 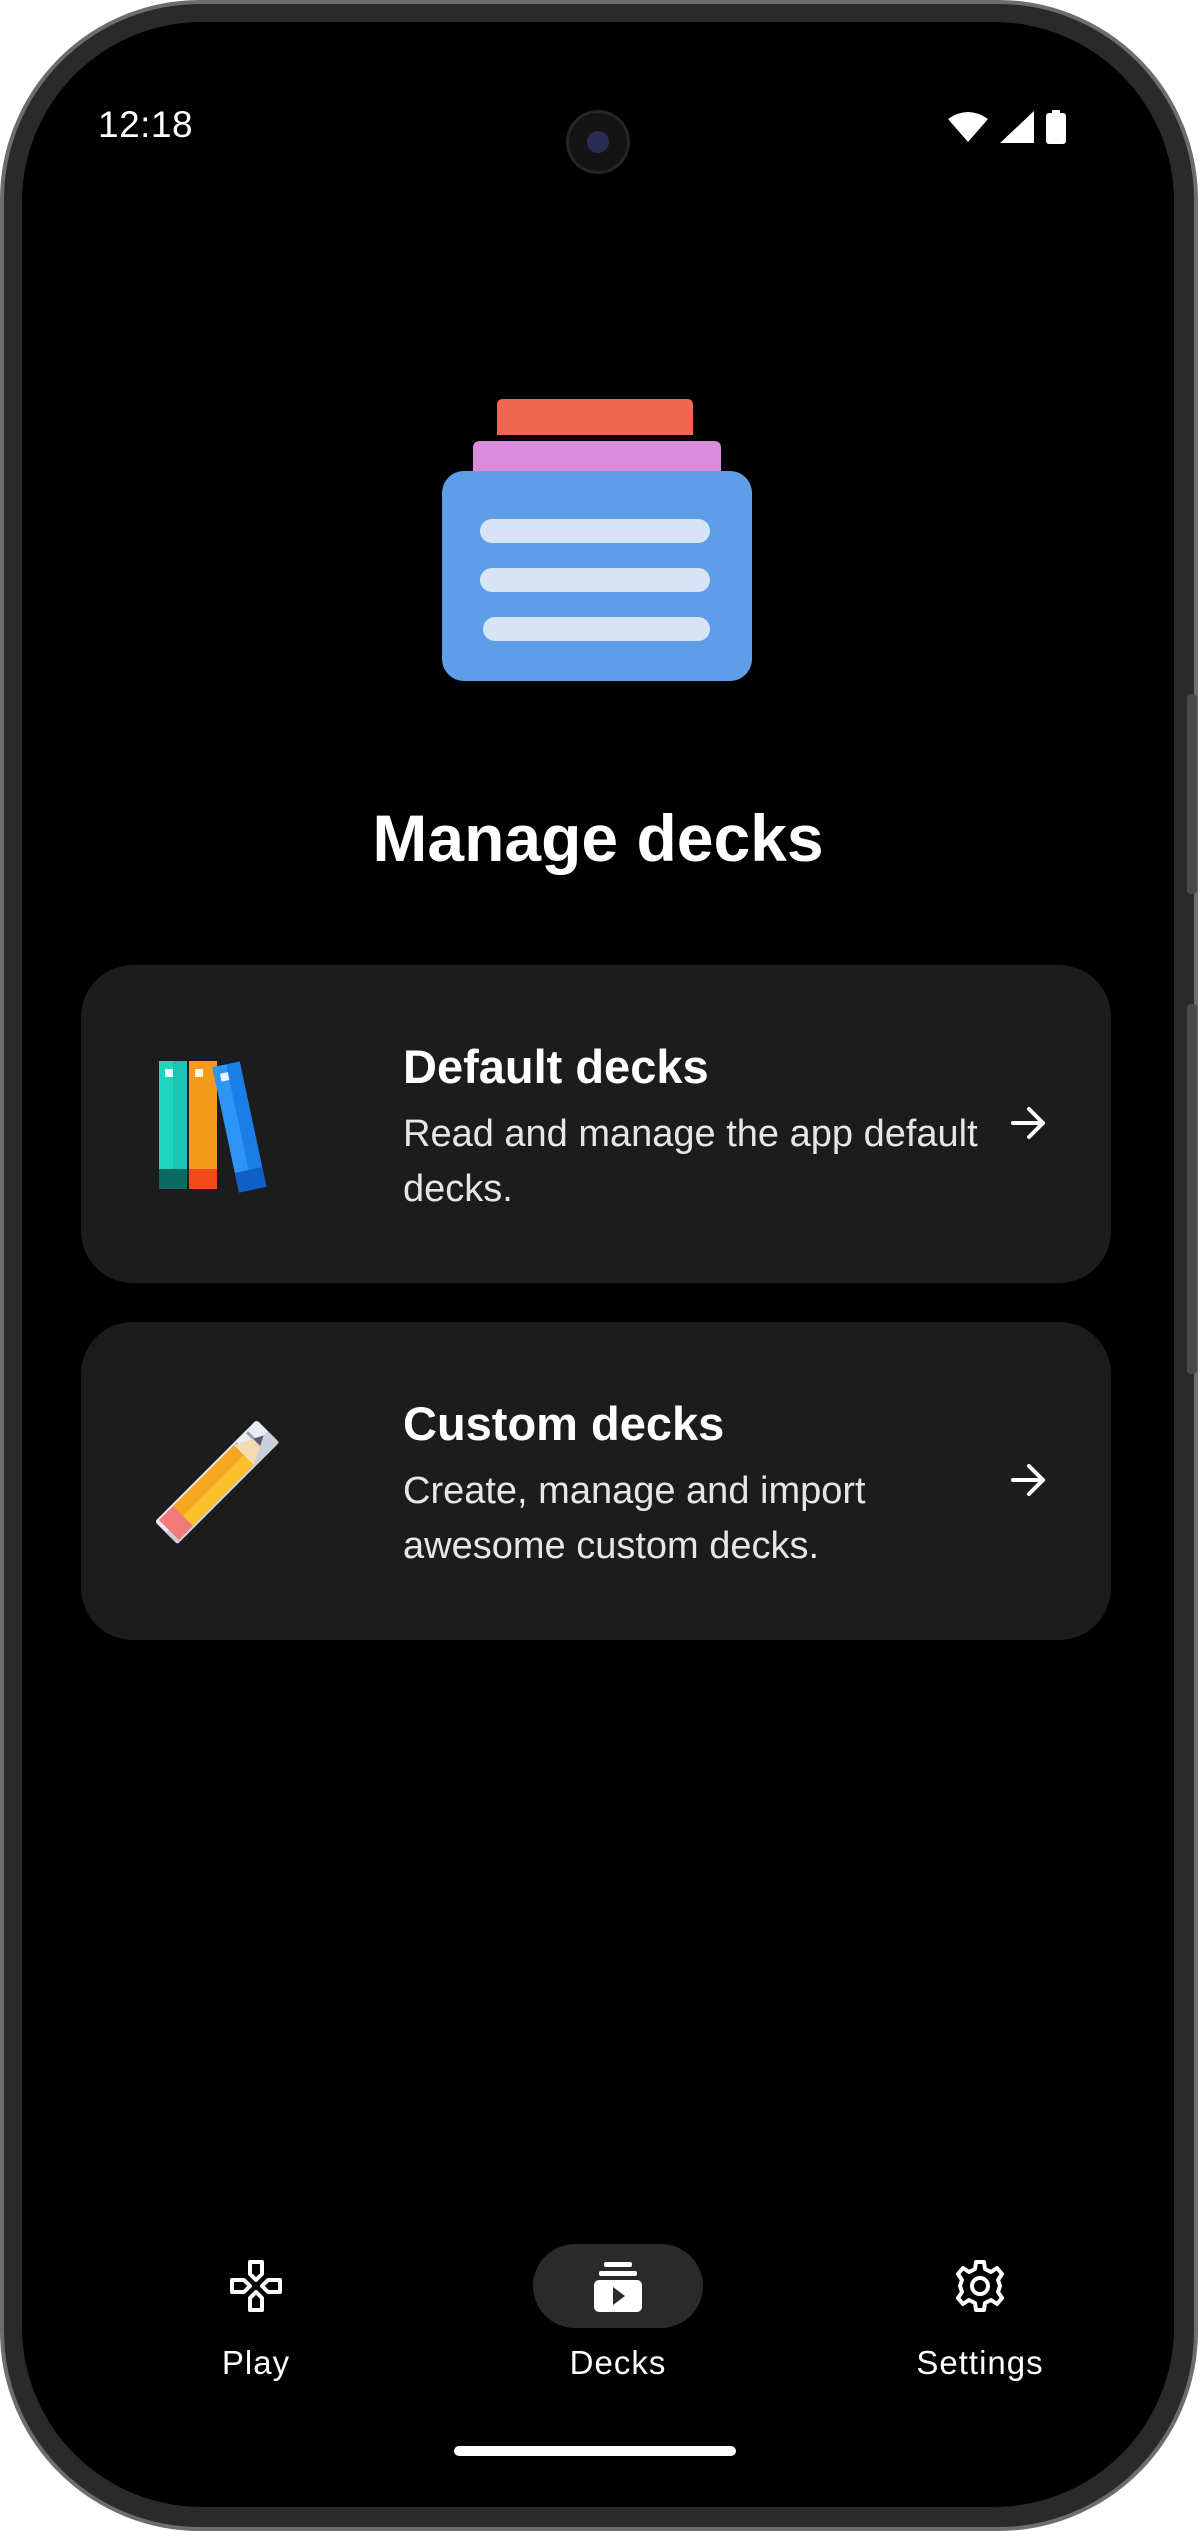 I want to click on nav-item-settings: Settings, so click(x=980, y=2314).